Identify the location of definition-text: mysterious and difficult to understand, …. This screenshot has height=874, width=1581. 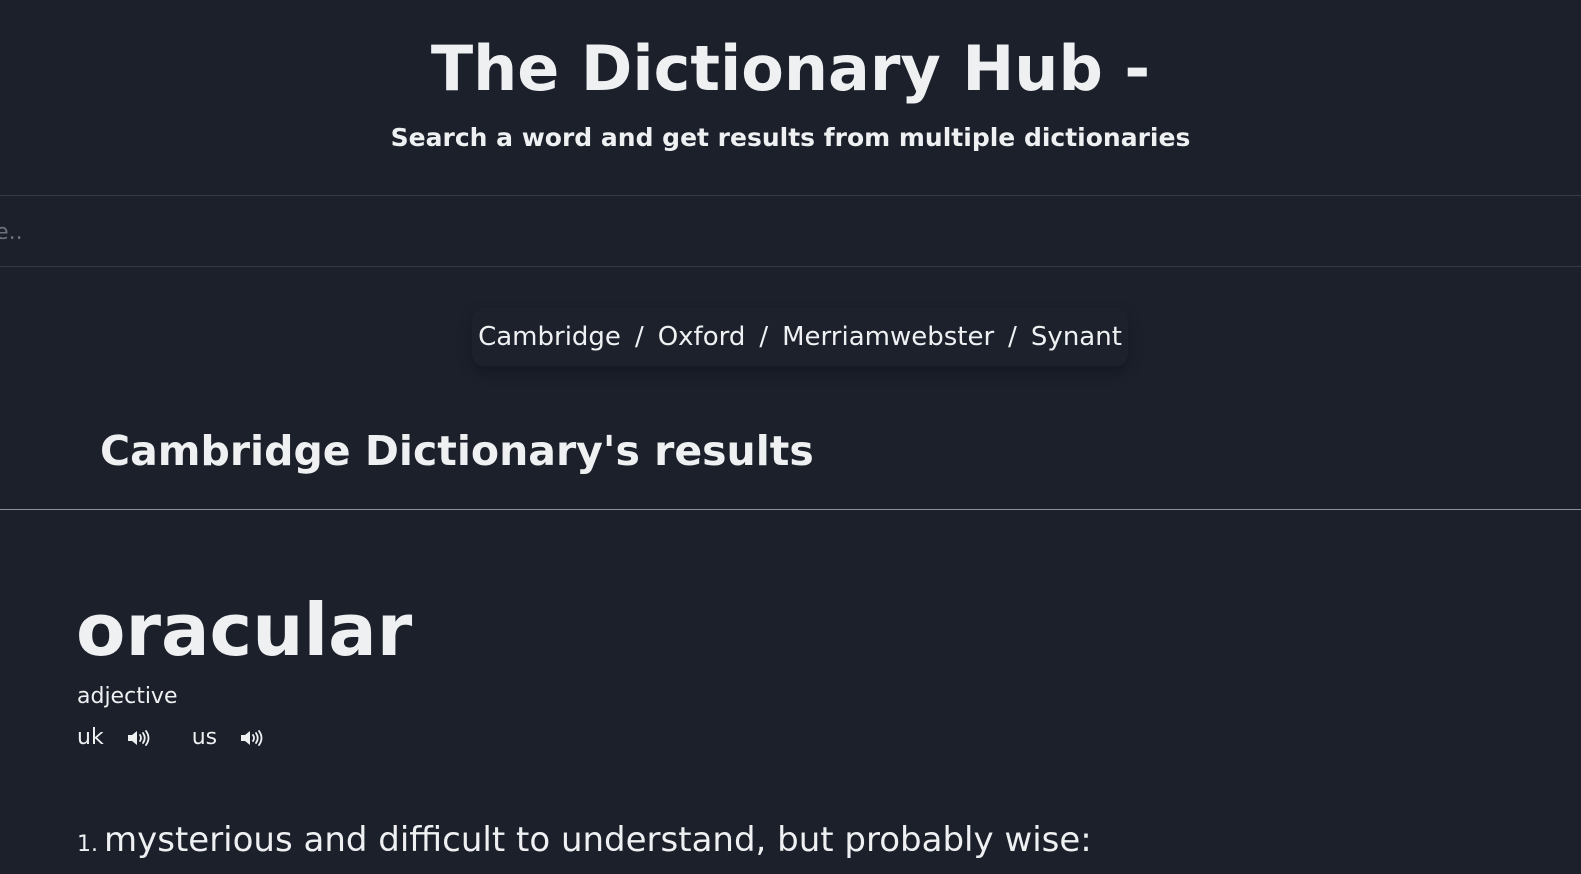
(598, 840).